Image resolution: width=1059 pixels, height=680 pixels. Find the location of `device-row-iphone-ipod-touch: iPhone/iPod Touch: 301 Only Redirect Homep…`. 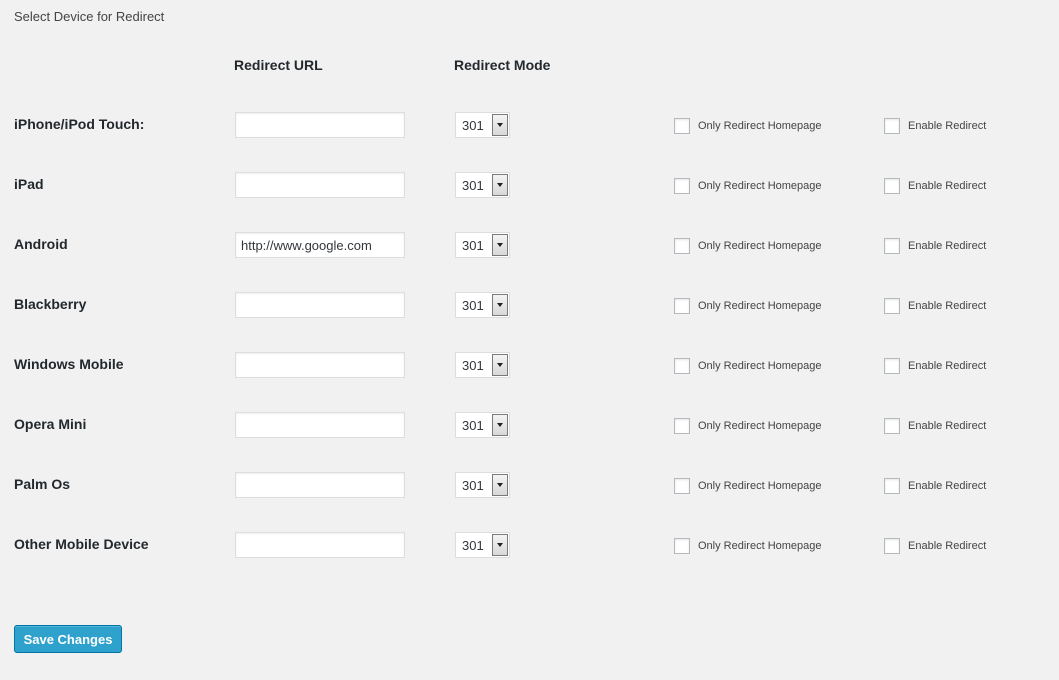

device-row-iphone-ipod-touch: iPhone/iPod Touch: 301 Only Redirect Homep… is located at coordinates (529, 124).